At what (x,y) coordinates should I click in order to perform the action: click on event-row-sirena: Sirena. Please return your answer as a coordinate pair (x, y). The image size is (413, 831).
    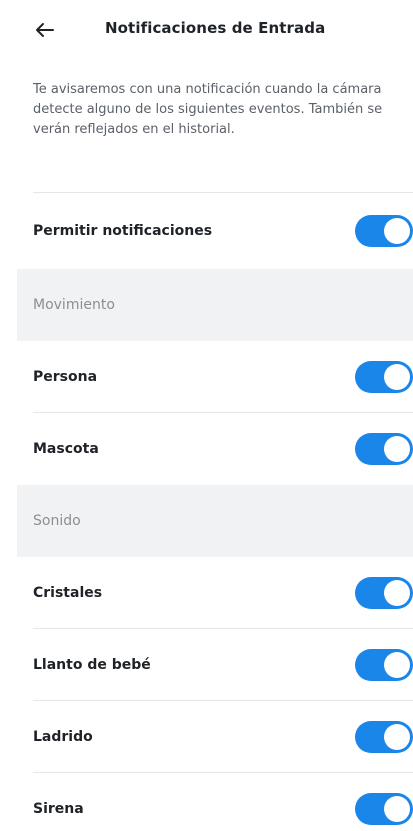
    Looking at the image, I should click on (215, 802).